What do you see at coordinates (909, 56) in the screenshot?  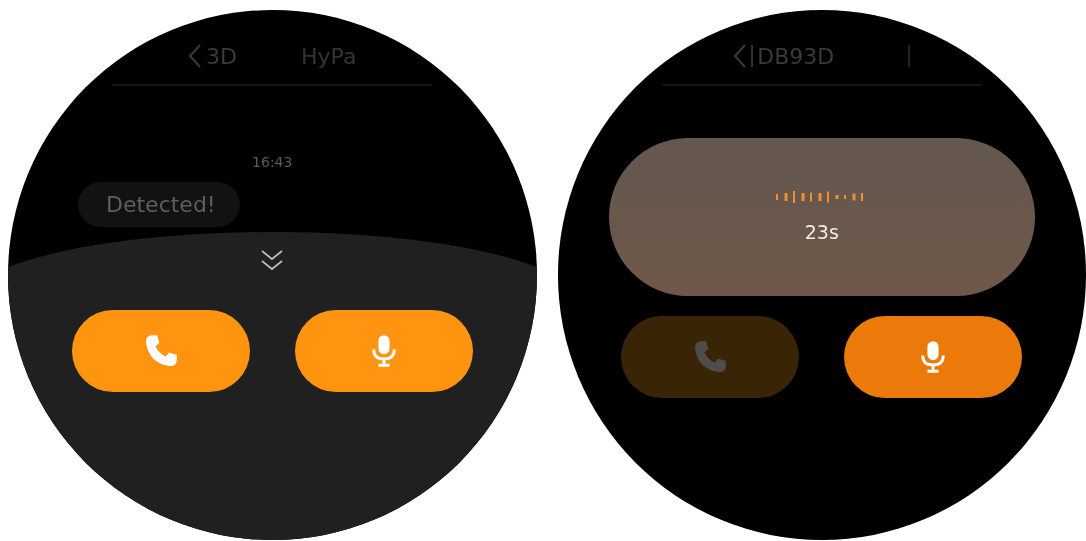 I see `divider-mark` at bounding box center [909, 56].